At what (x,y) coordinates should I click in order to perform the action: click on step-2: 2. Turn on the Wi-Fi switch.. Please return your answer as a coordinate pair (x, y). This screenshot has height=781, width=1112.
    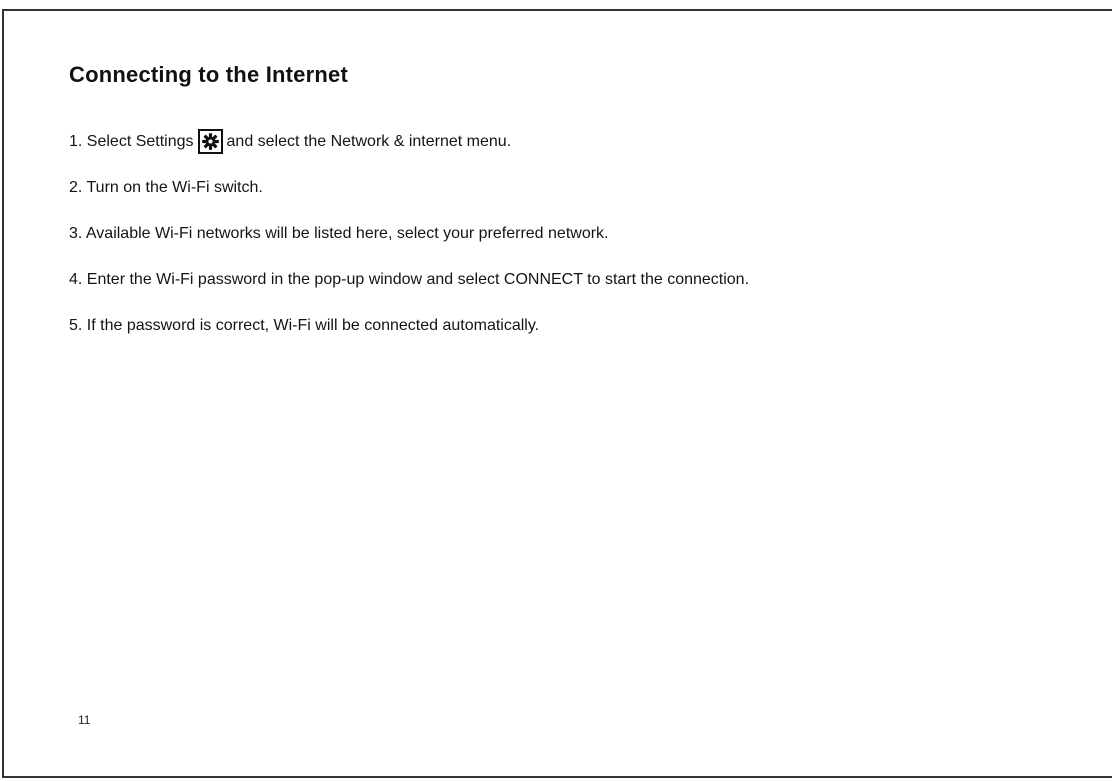
    Looking at the image, I should click on (409, 197).